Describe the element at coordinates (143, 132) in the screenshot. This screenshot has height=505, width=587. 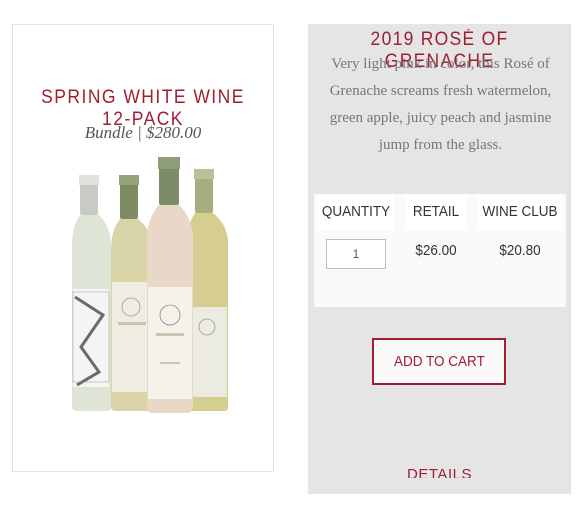
I see `bundle-price: Bundle | $280.00` at that location.